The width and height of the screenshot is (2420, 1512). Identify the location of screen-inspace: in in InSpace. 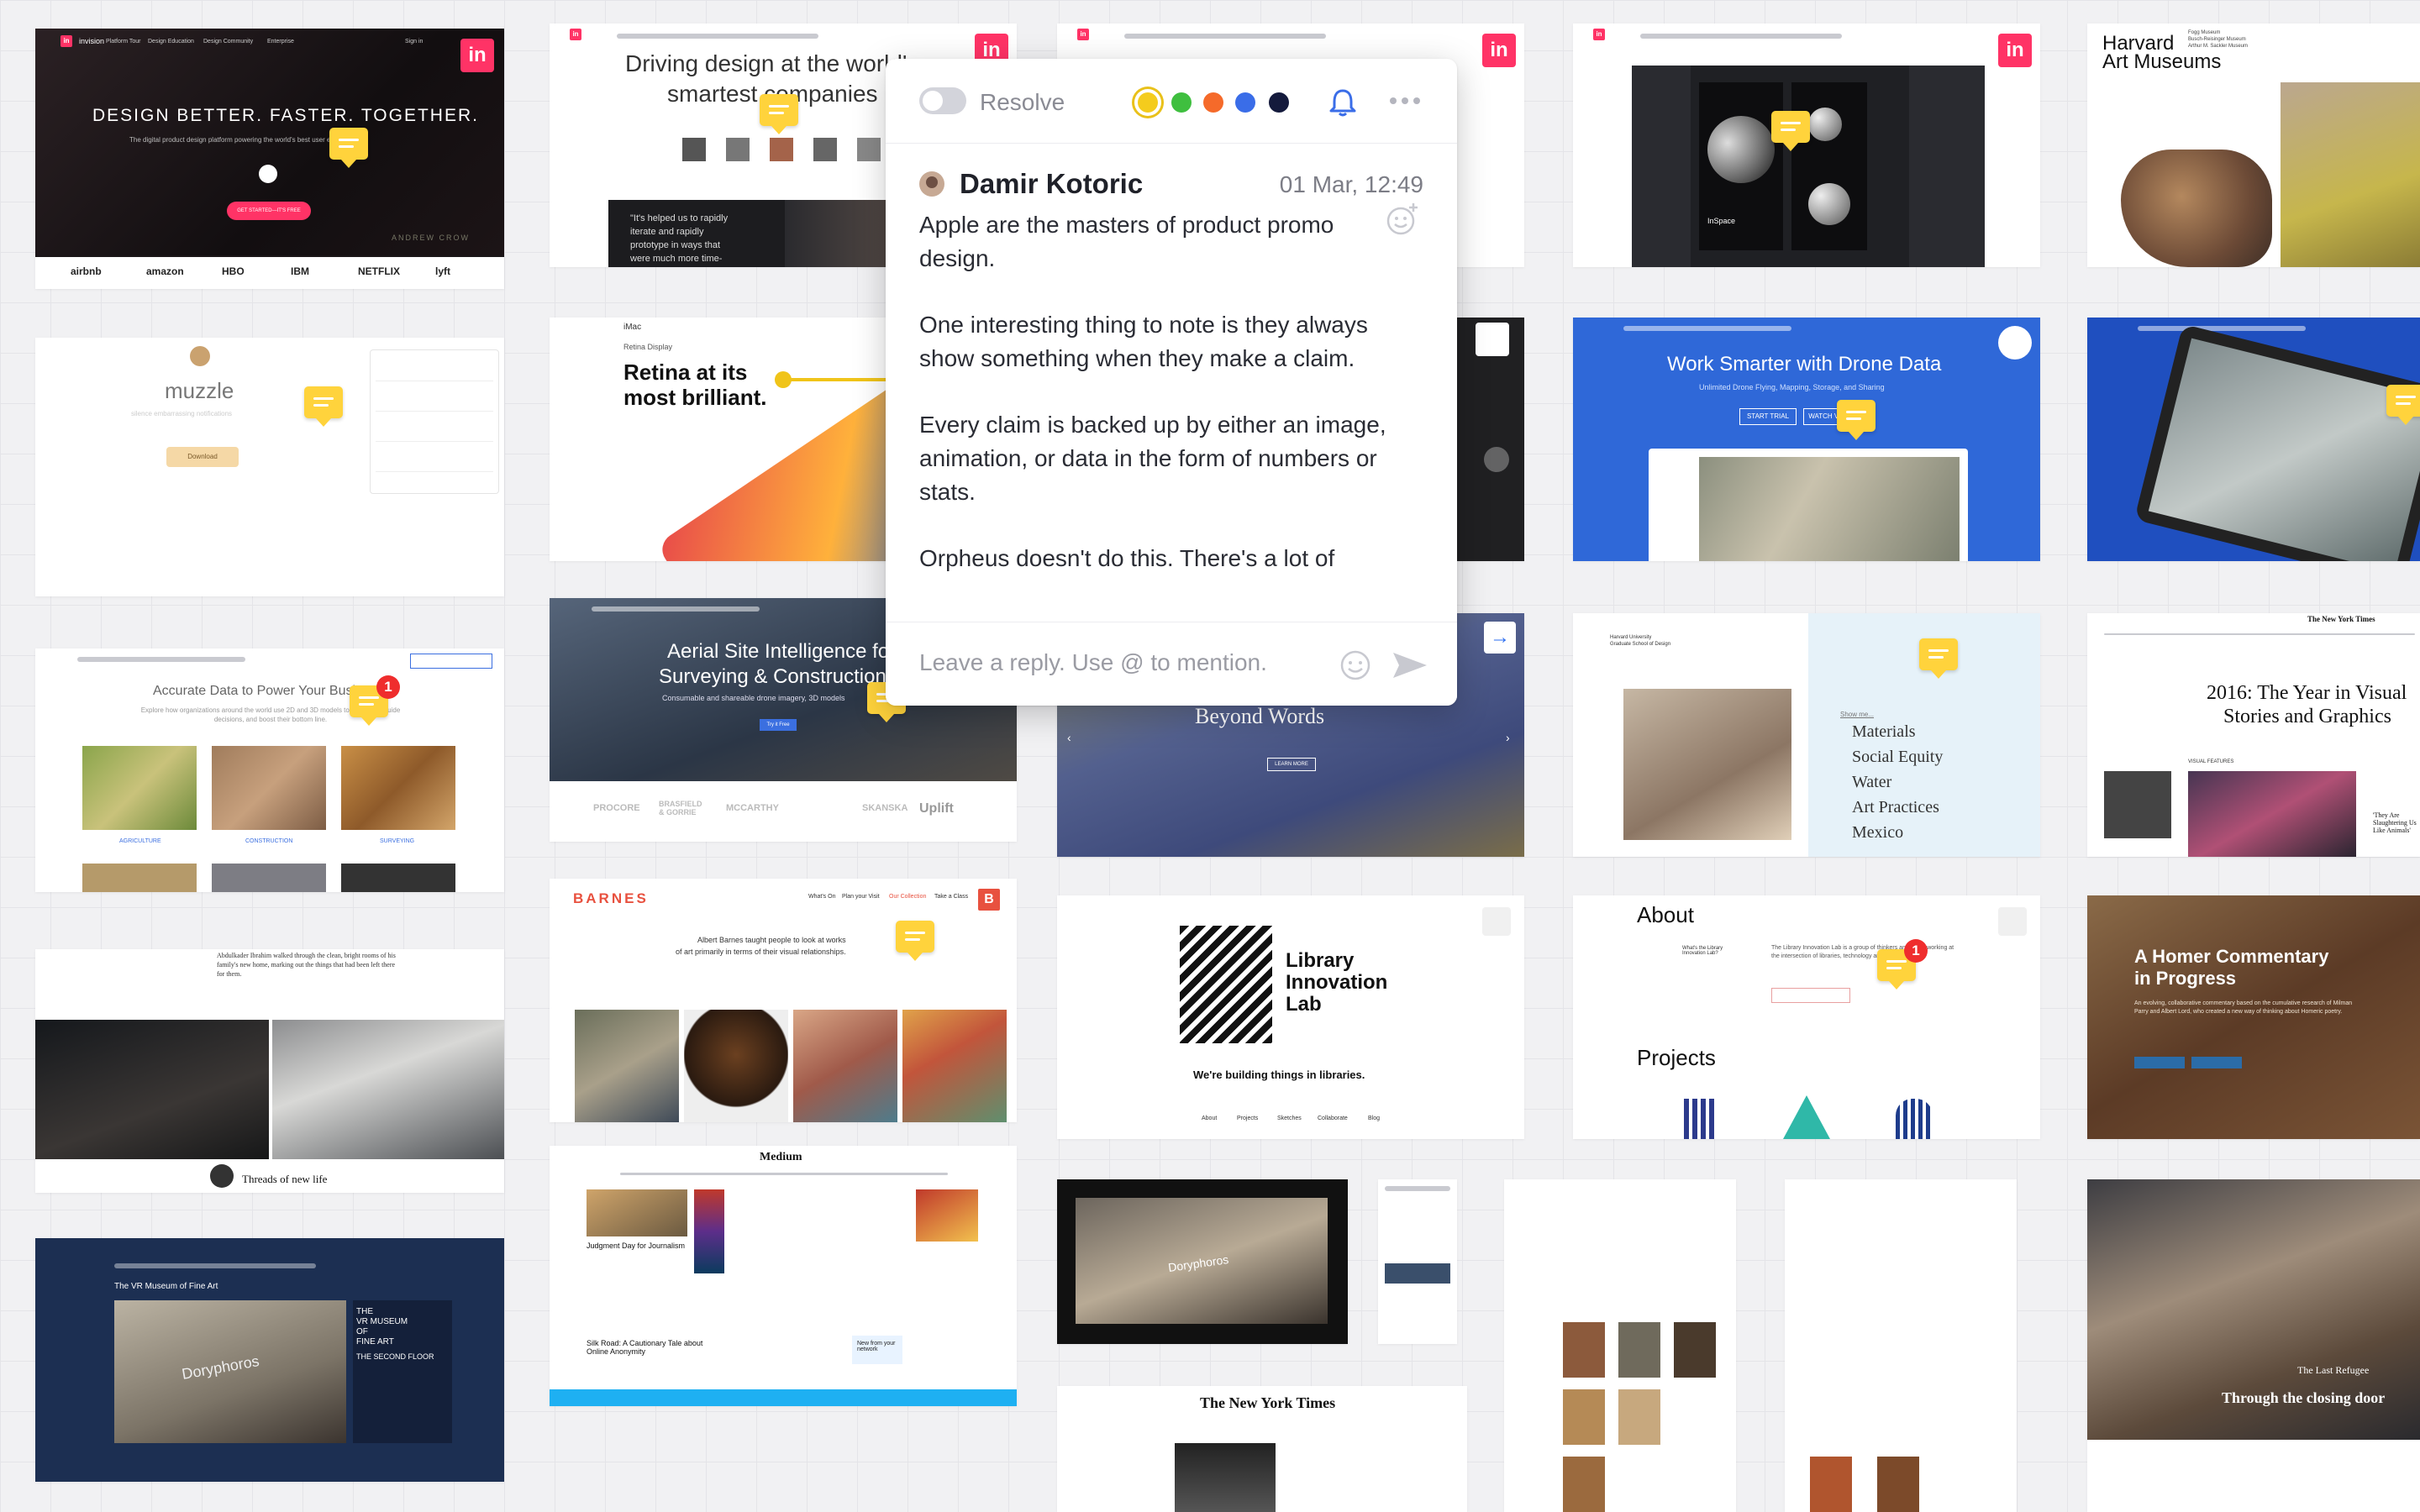
(1806, 145).